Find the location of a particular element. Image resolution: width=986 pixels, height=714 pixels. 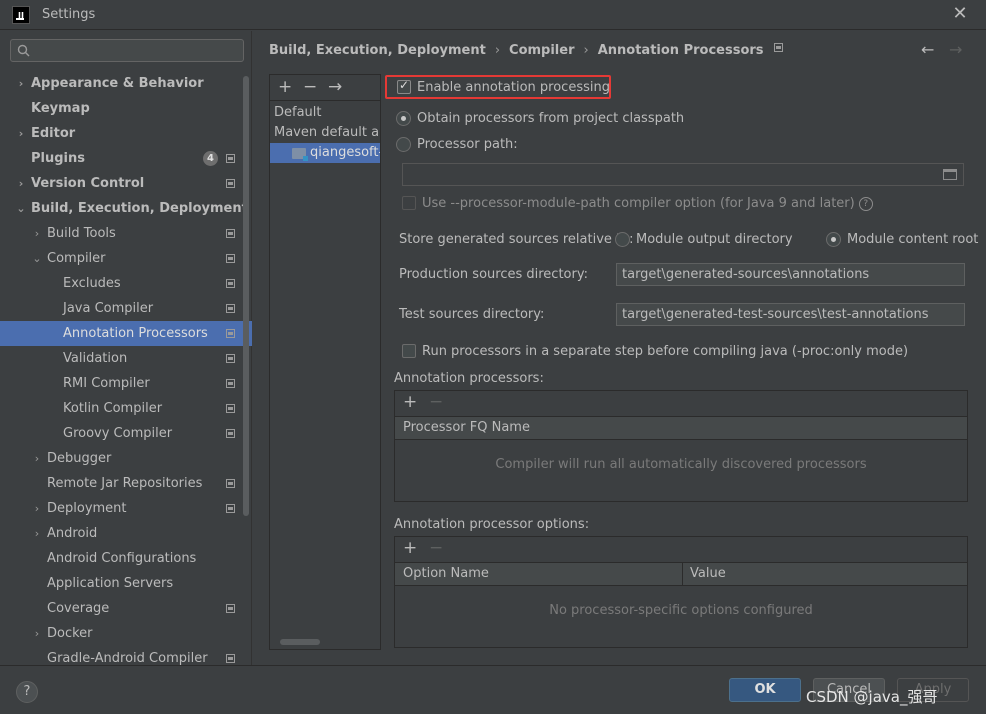

add-profile-button: + is located at coordinates (285, 87).